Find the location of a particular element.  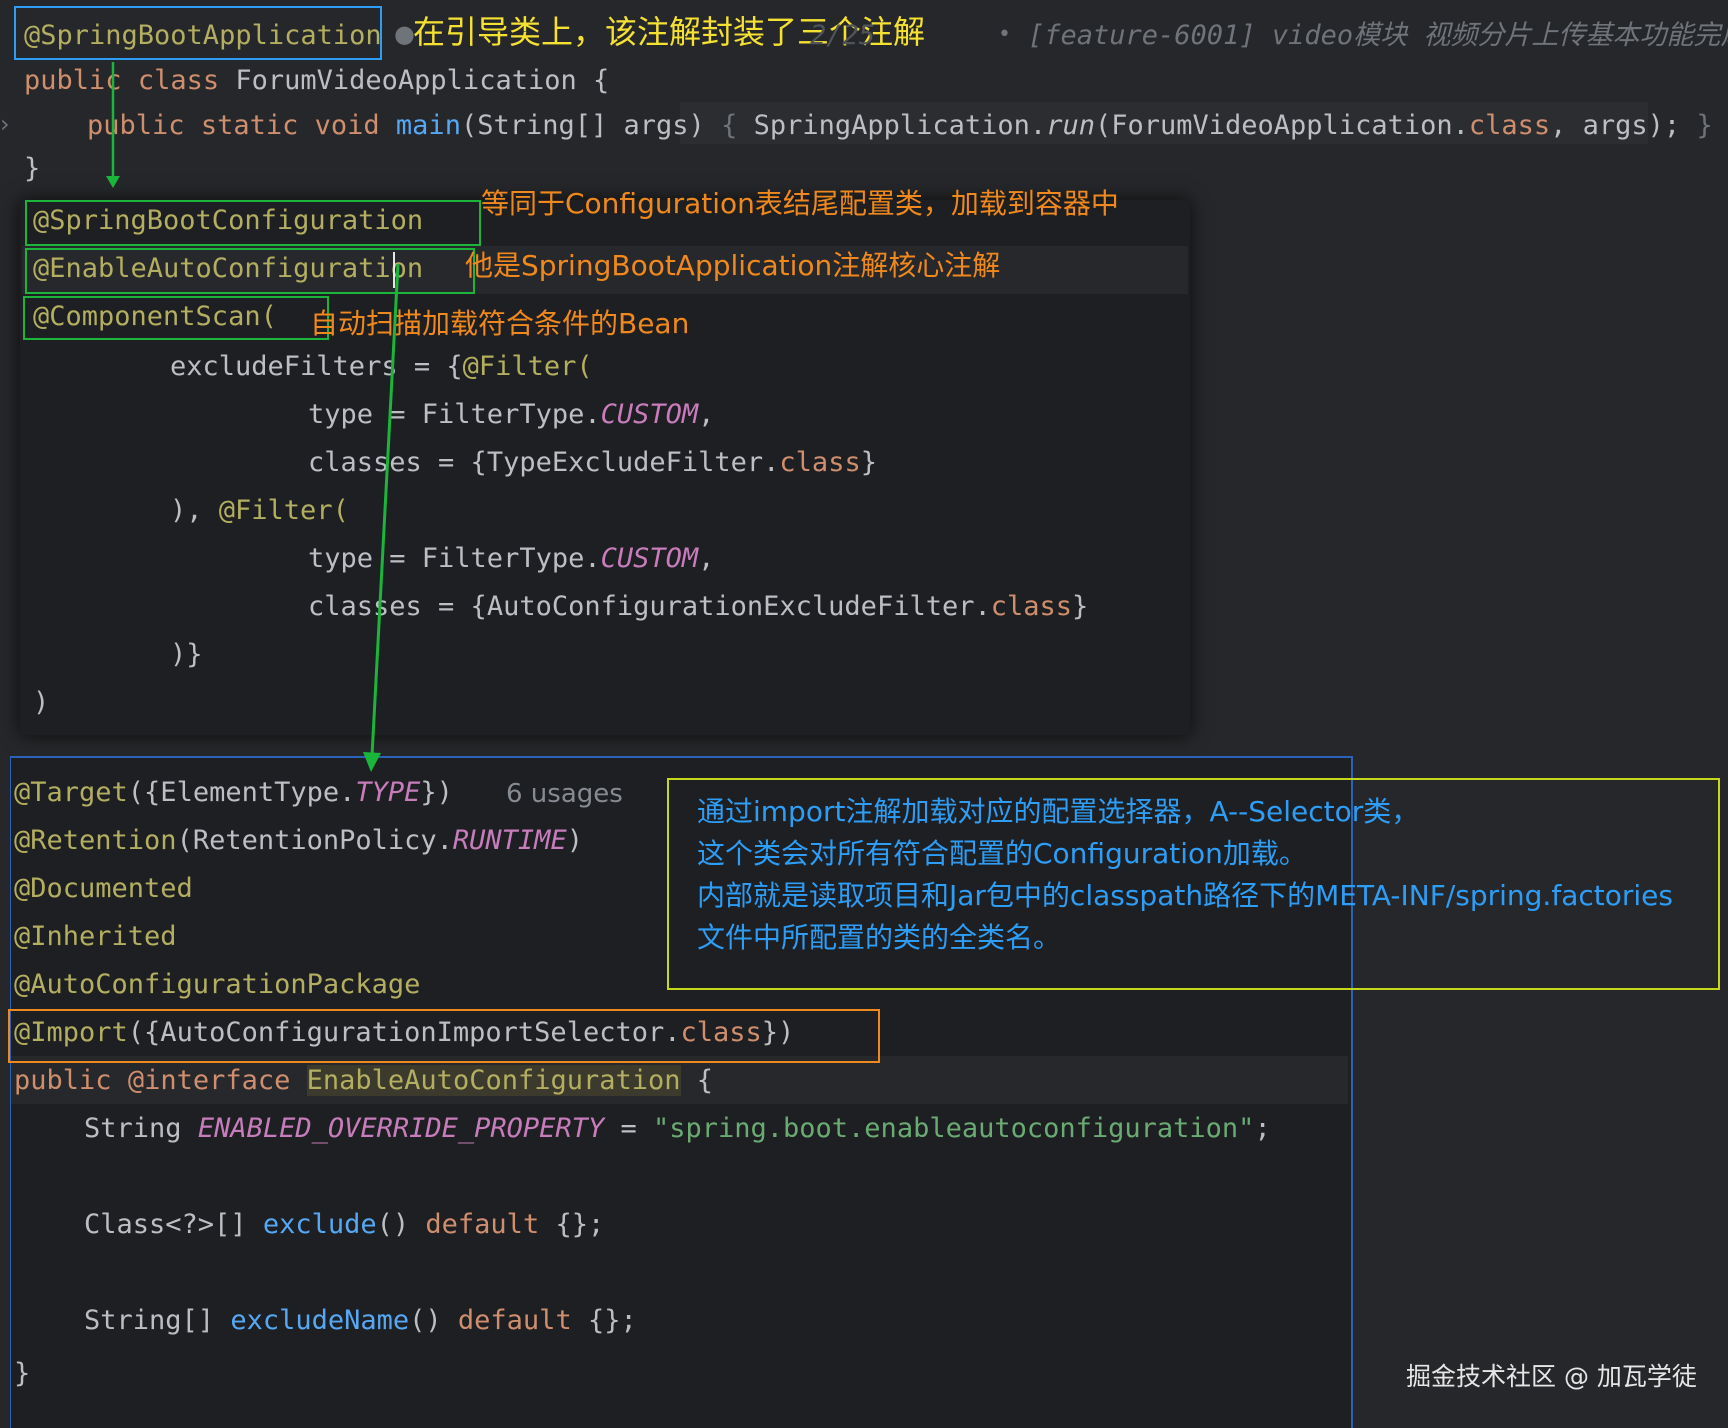

arrow-eac-to-definition is located at coordinates (385, 510).